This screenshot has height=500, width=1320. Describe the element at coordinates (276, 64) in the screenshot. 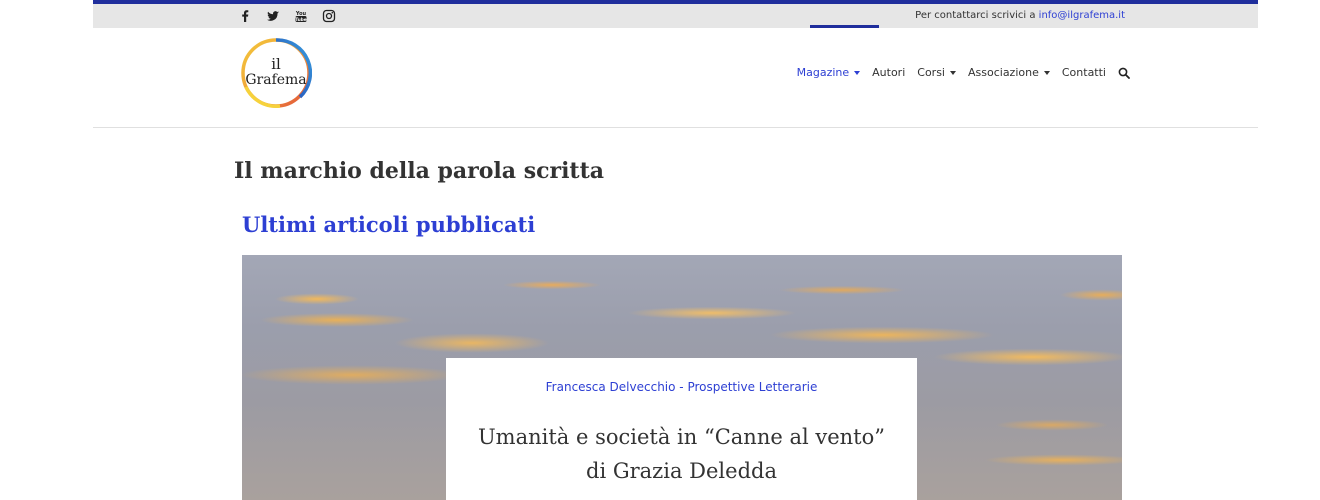

I see `logo-line-1: il` at that location.